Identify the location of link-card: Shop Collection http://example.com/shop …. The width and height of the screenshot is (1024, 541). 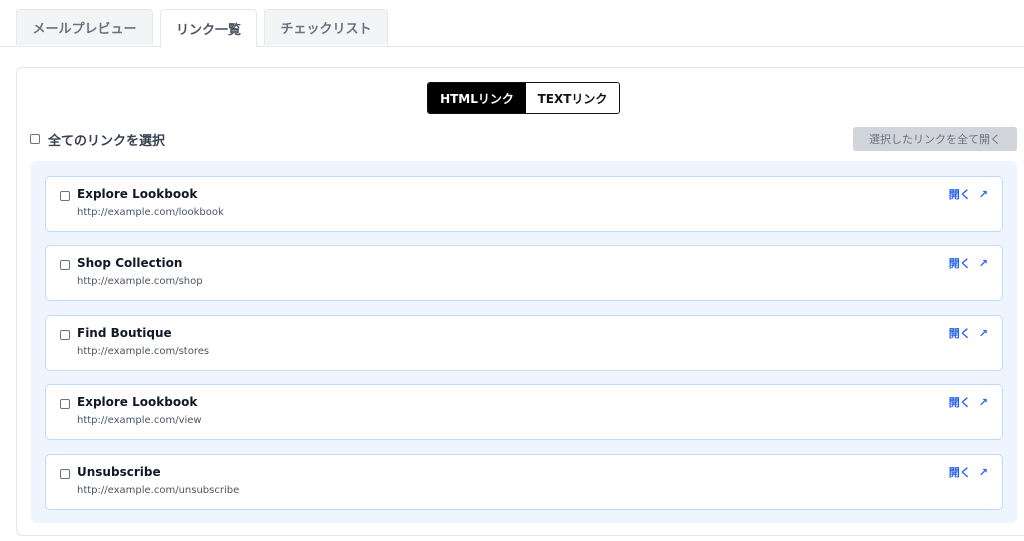
(524, 273).